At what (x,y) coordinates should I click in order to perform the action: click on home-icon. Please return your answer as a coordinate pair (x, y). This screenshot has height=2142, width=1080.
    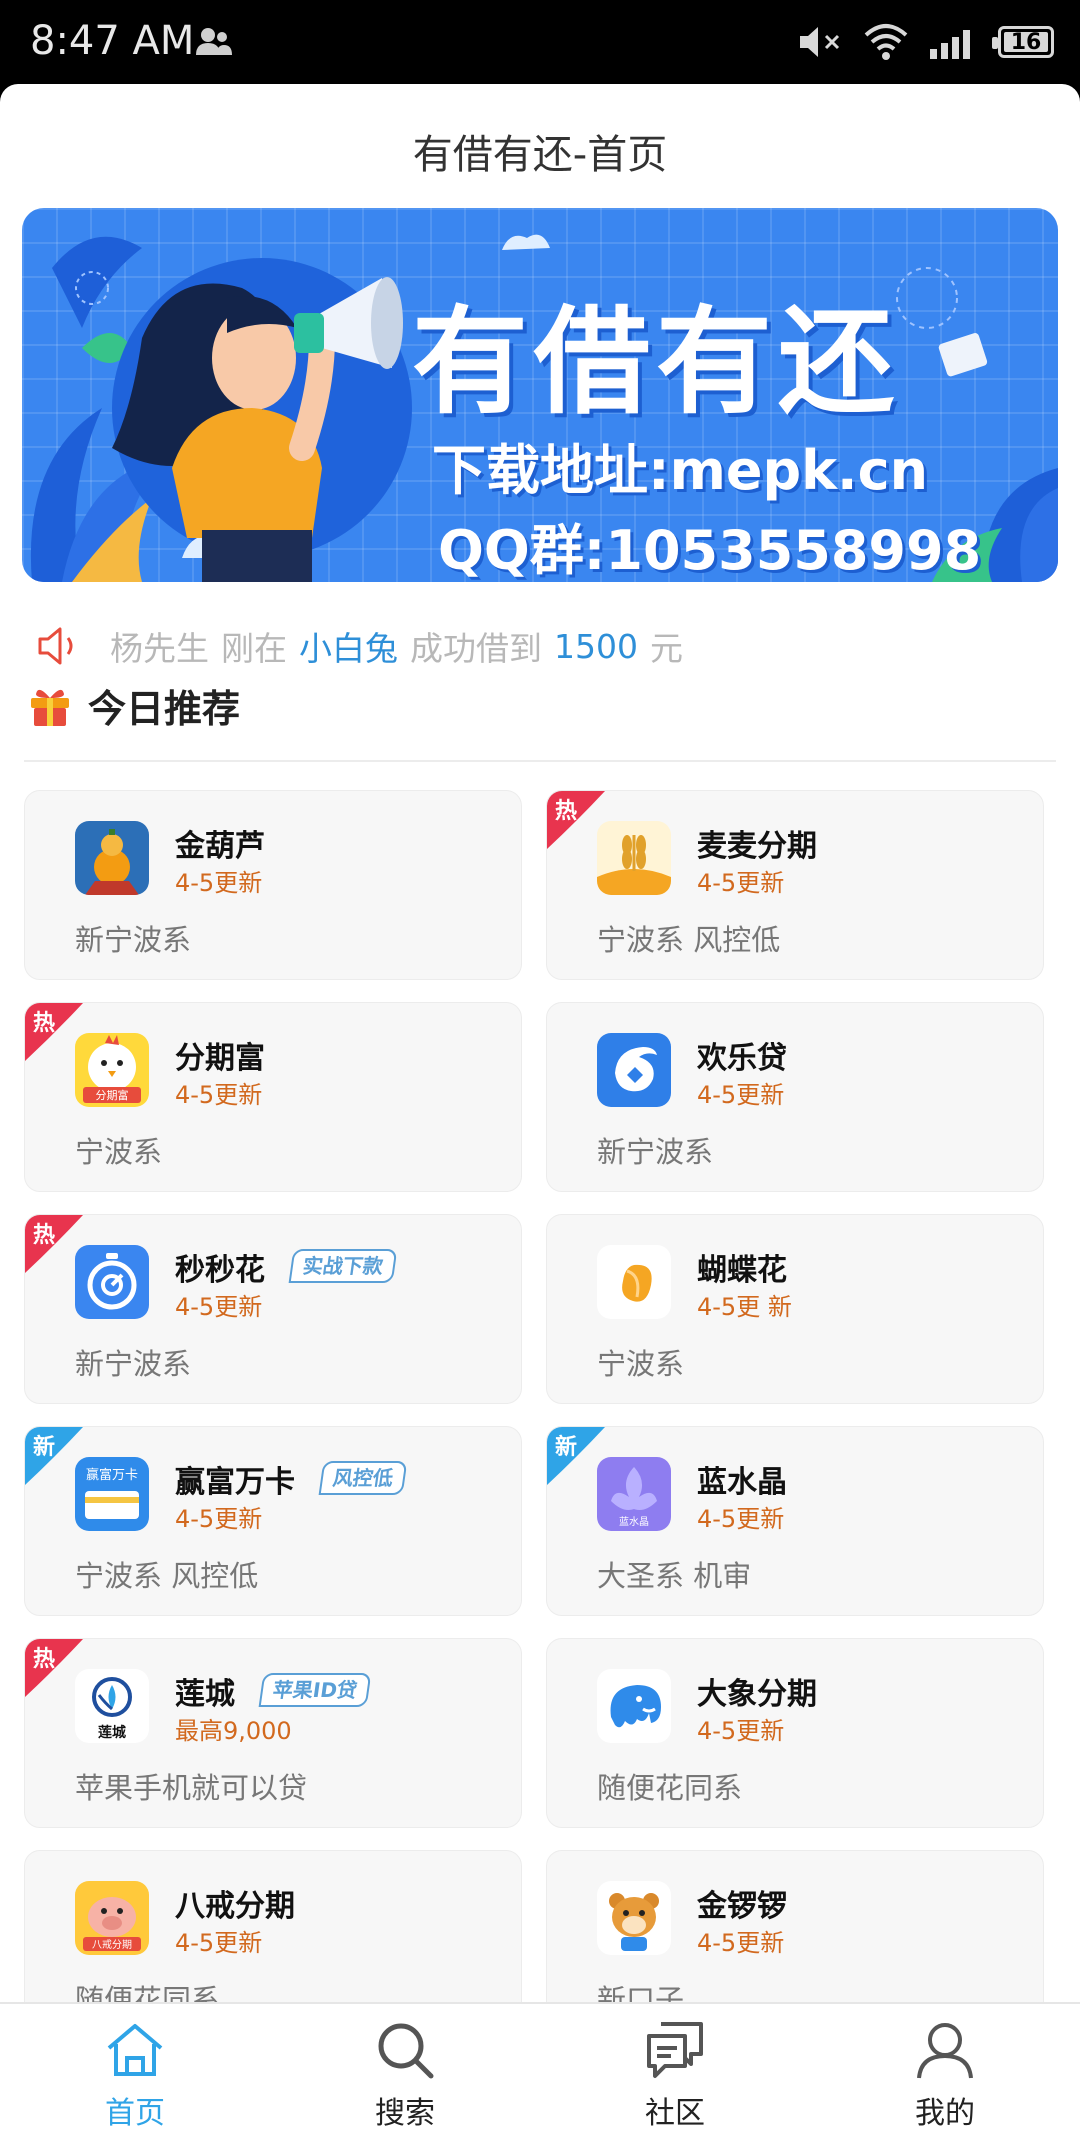
    Looking at the image, I should click on (135, 2050).